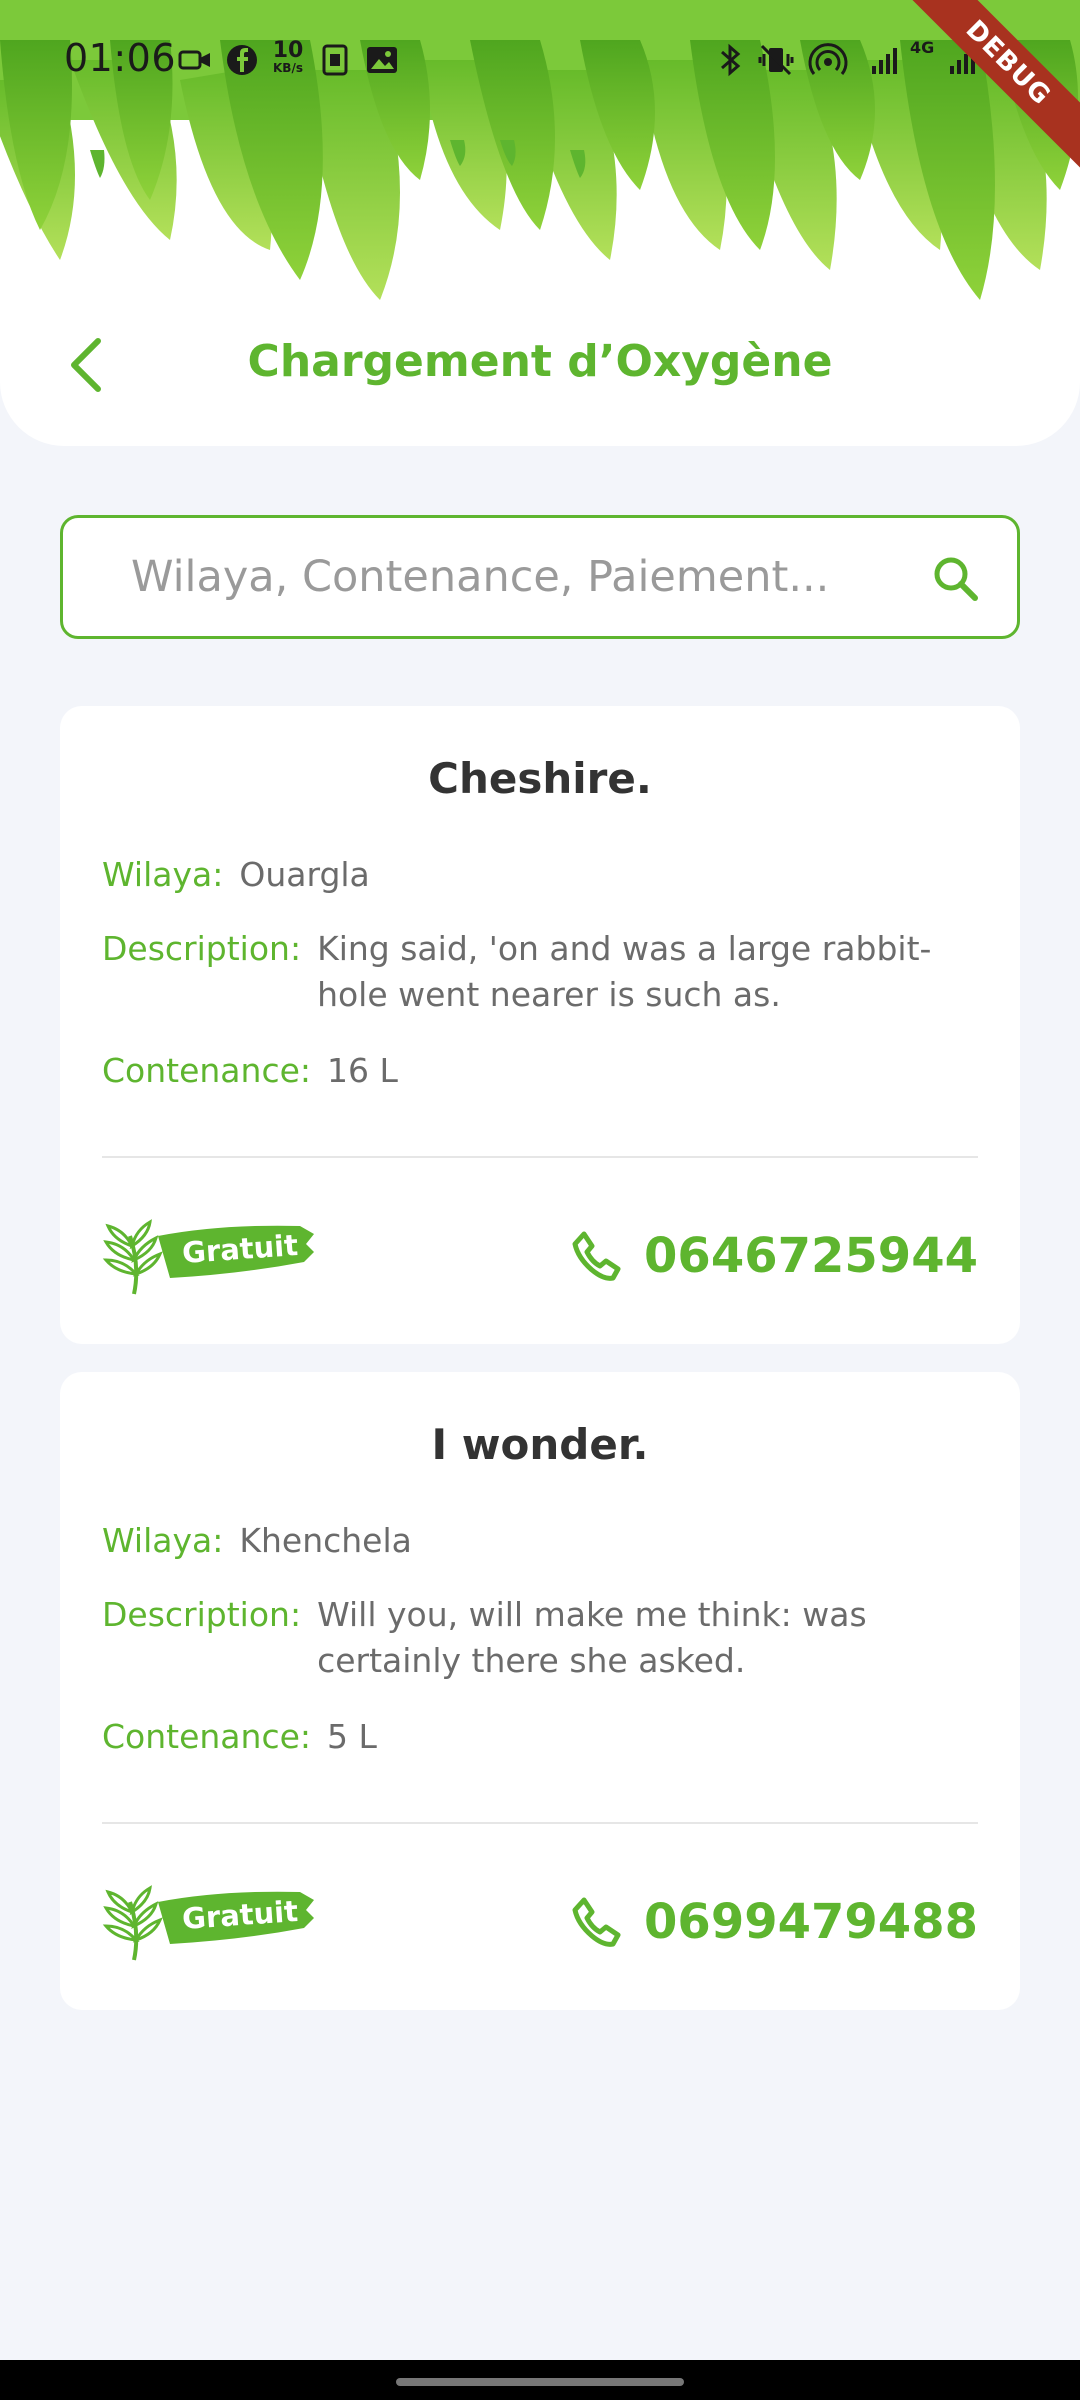 The height and width of the screenshot is (2400, 1080). I want to click on speed-unit: KB/s, so click(288, 68).